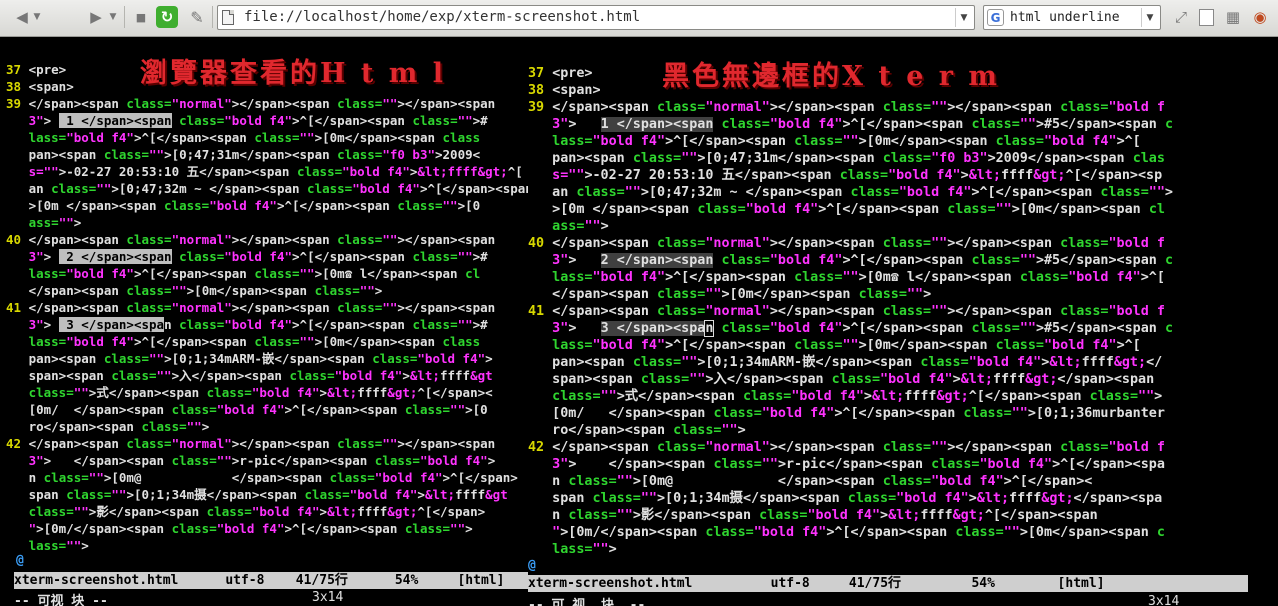  I want to click on forward-history-dropdown-icon: ▼, so click(113, 17).